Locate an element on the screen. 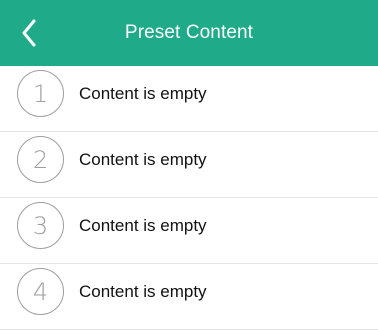 The image size is (378, 330). preset-number-badge: 2 is located at coordinates (40, 159).